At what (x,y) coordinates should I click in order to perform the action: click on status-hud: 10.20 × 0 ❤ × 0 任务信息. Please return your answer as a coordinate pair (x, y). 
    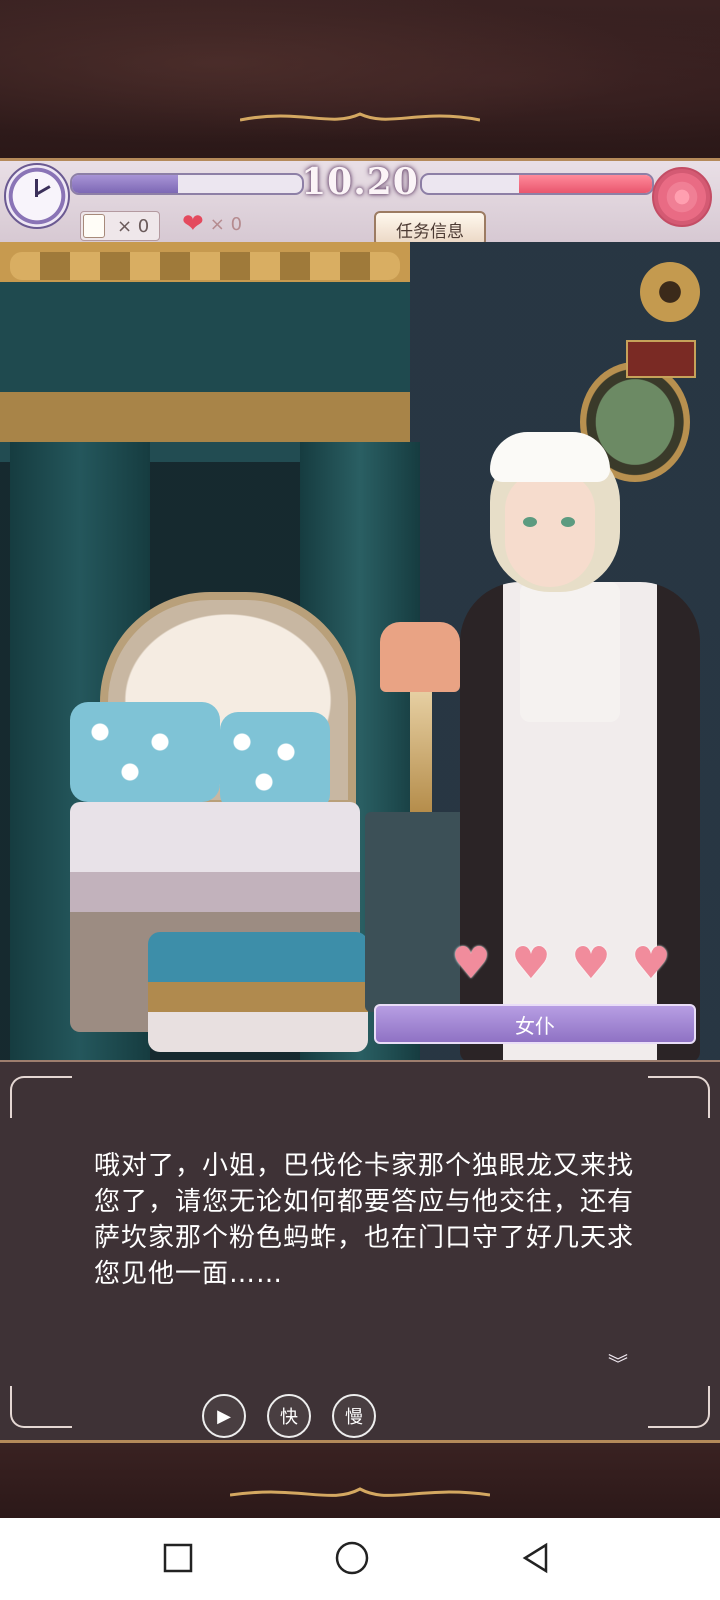
    Looking at the image, I should click on (360, 202).